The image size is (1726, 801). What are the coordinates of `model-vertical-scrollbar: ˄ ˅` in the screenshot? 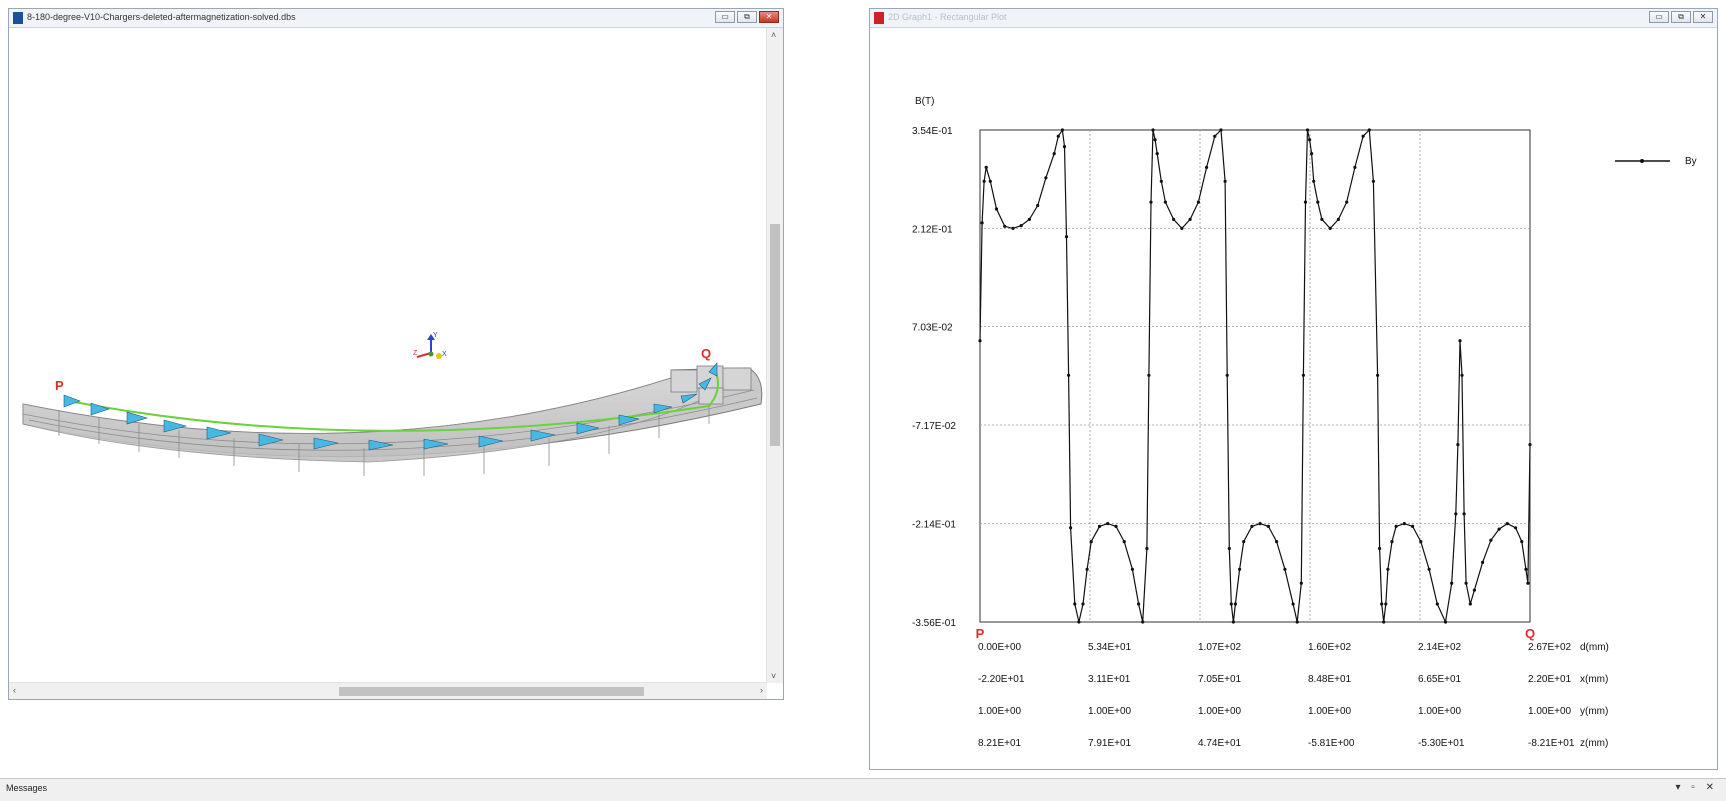 It's located at (774, 355).